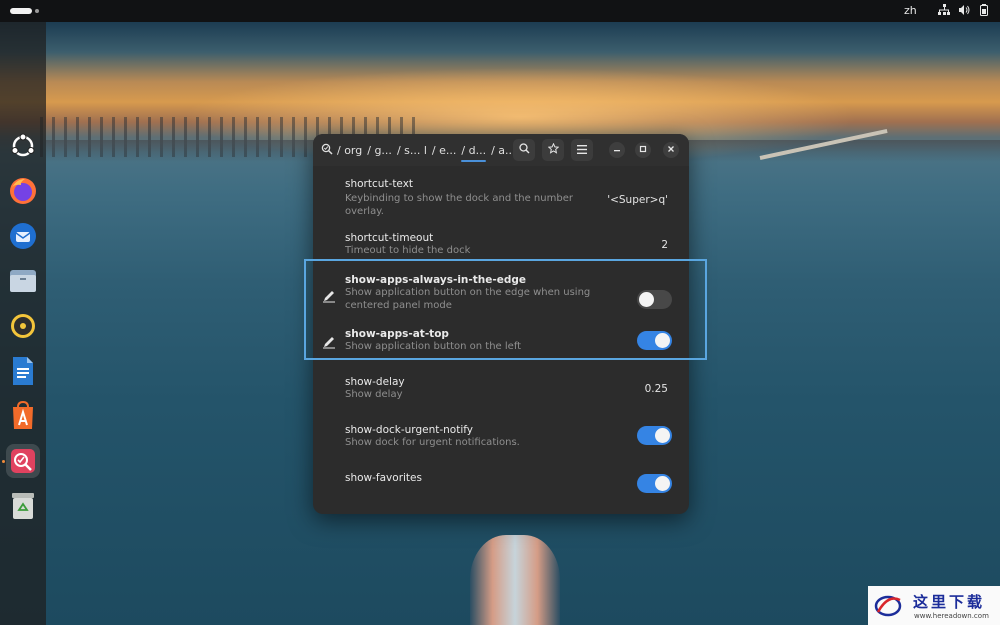 Image resolution: width=1000 pixels, height=625 pixels. I want to click on close-icon, so click(671, 150).